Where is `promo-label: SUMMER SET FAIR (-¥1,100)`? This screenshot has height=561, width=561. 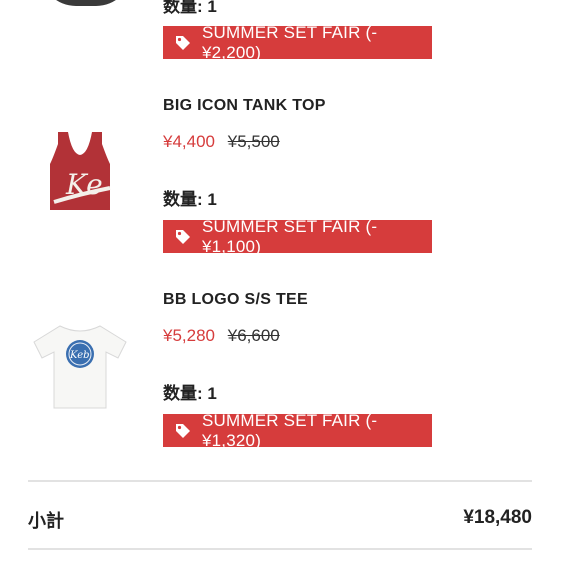 promo-label: SUMMER SET FAIR (-¥1,100) is located at coordinates (290, 236).